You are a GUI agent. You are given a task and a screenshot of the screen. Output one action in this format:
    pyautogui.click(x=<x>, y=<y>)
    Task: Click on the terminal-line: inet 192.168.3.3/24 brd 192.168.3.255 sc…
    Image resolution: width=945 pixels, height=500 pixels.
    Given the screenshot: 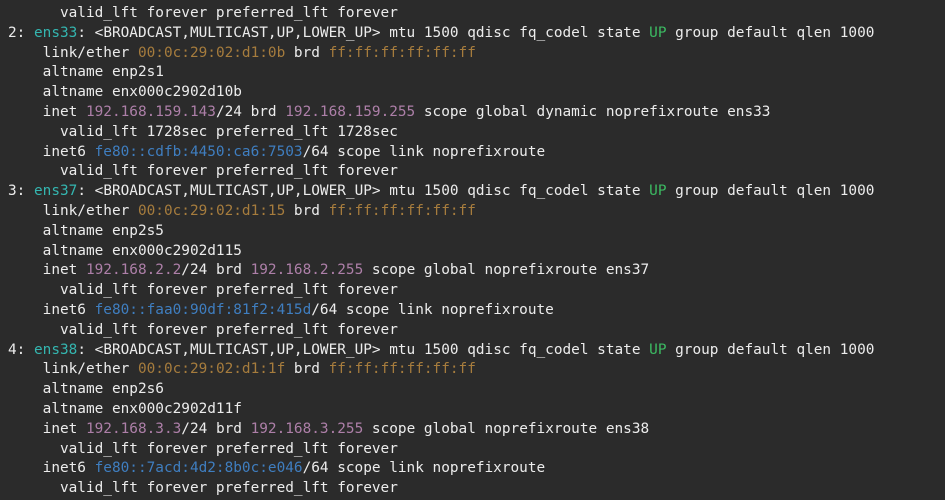 What is the action you would take?
    pyautogui.click(x=476, y=430)
    